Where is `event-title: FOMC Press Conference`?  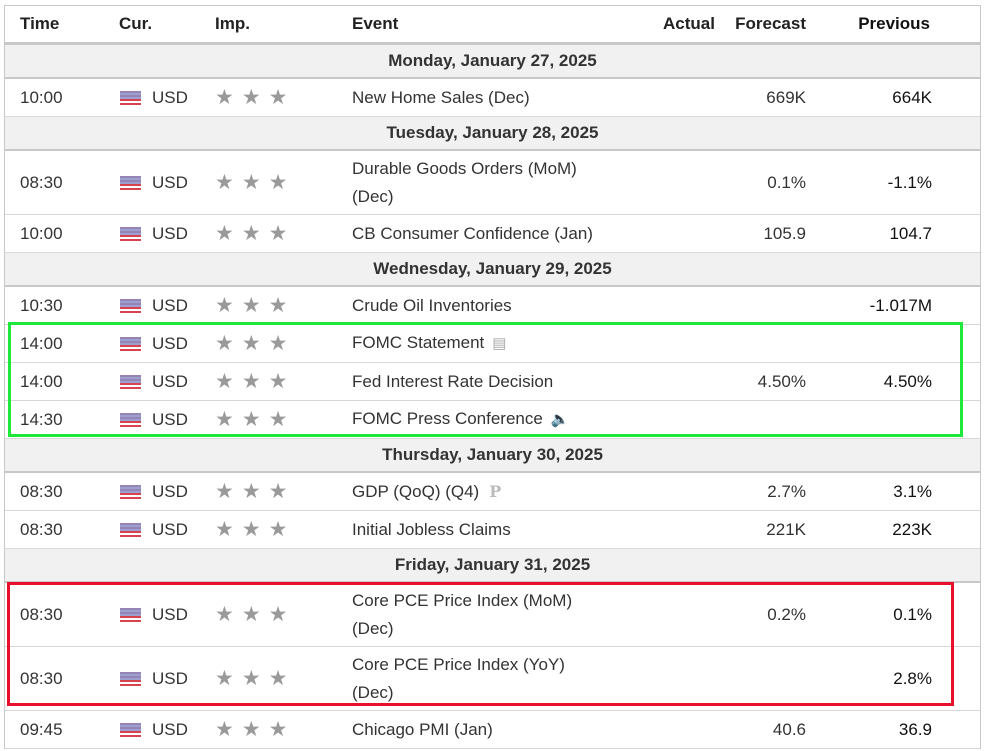
event-title: FOMC Press Conference is located at coordinates (447, 418).